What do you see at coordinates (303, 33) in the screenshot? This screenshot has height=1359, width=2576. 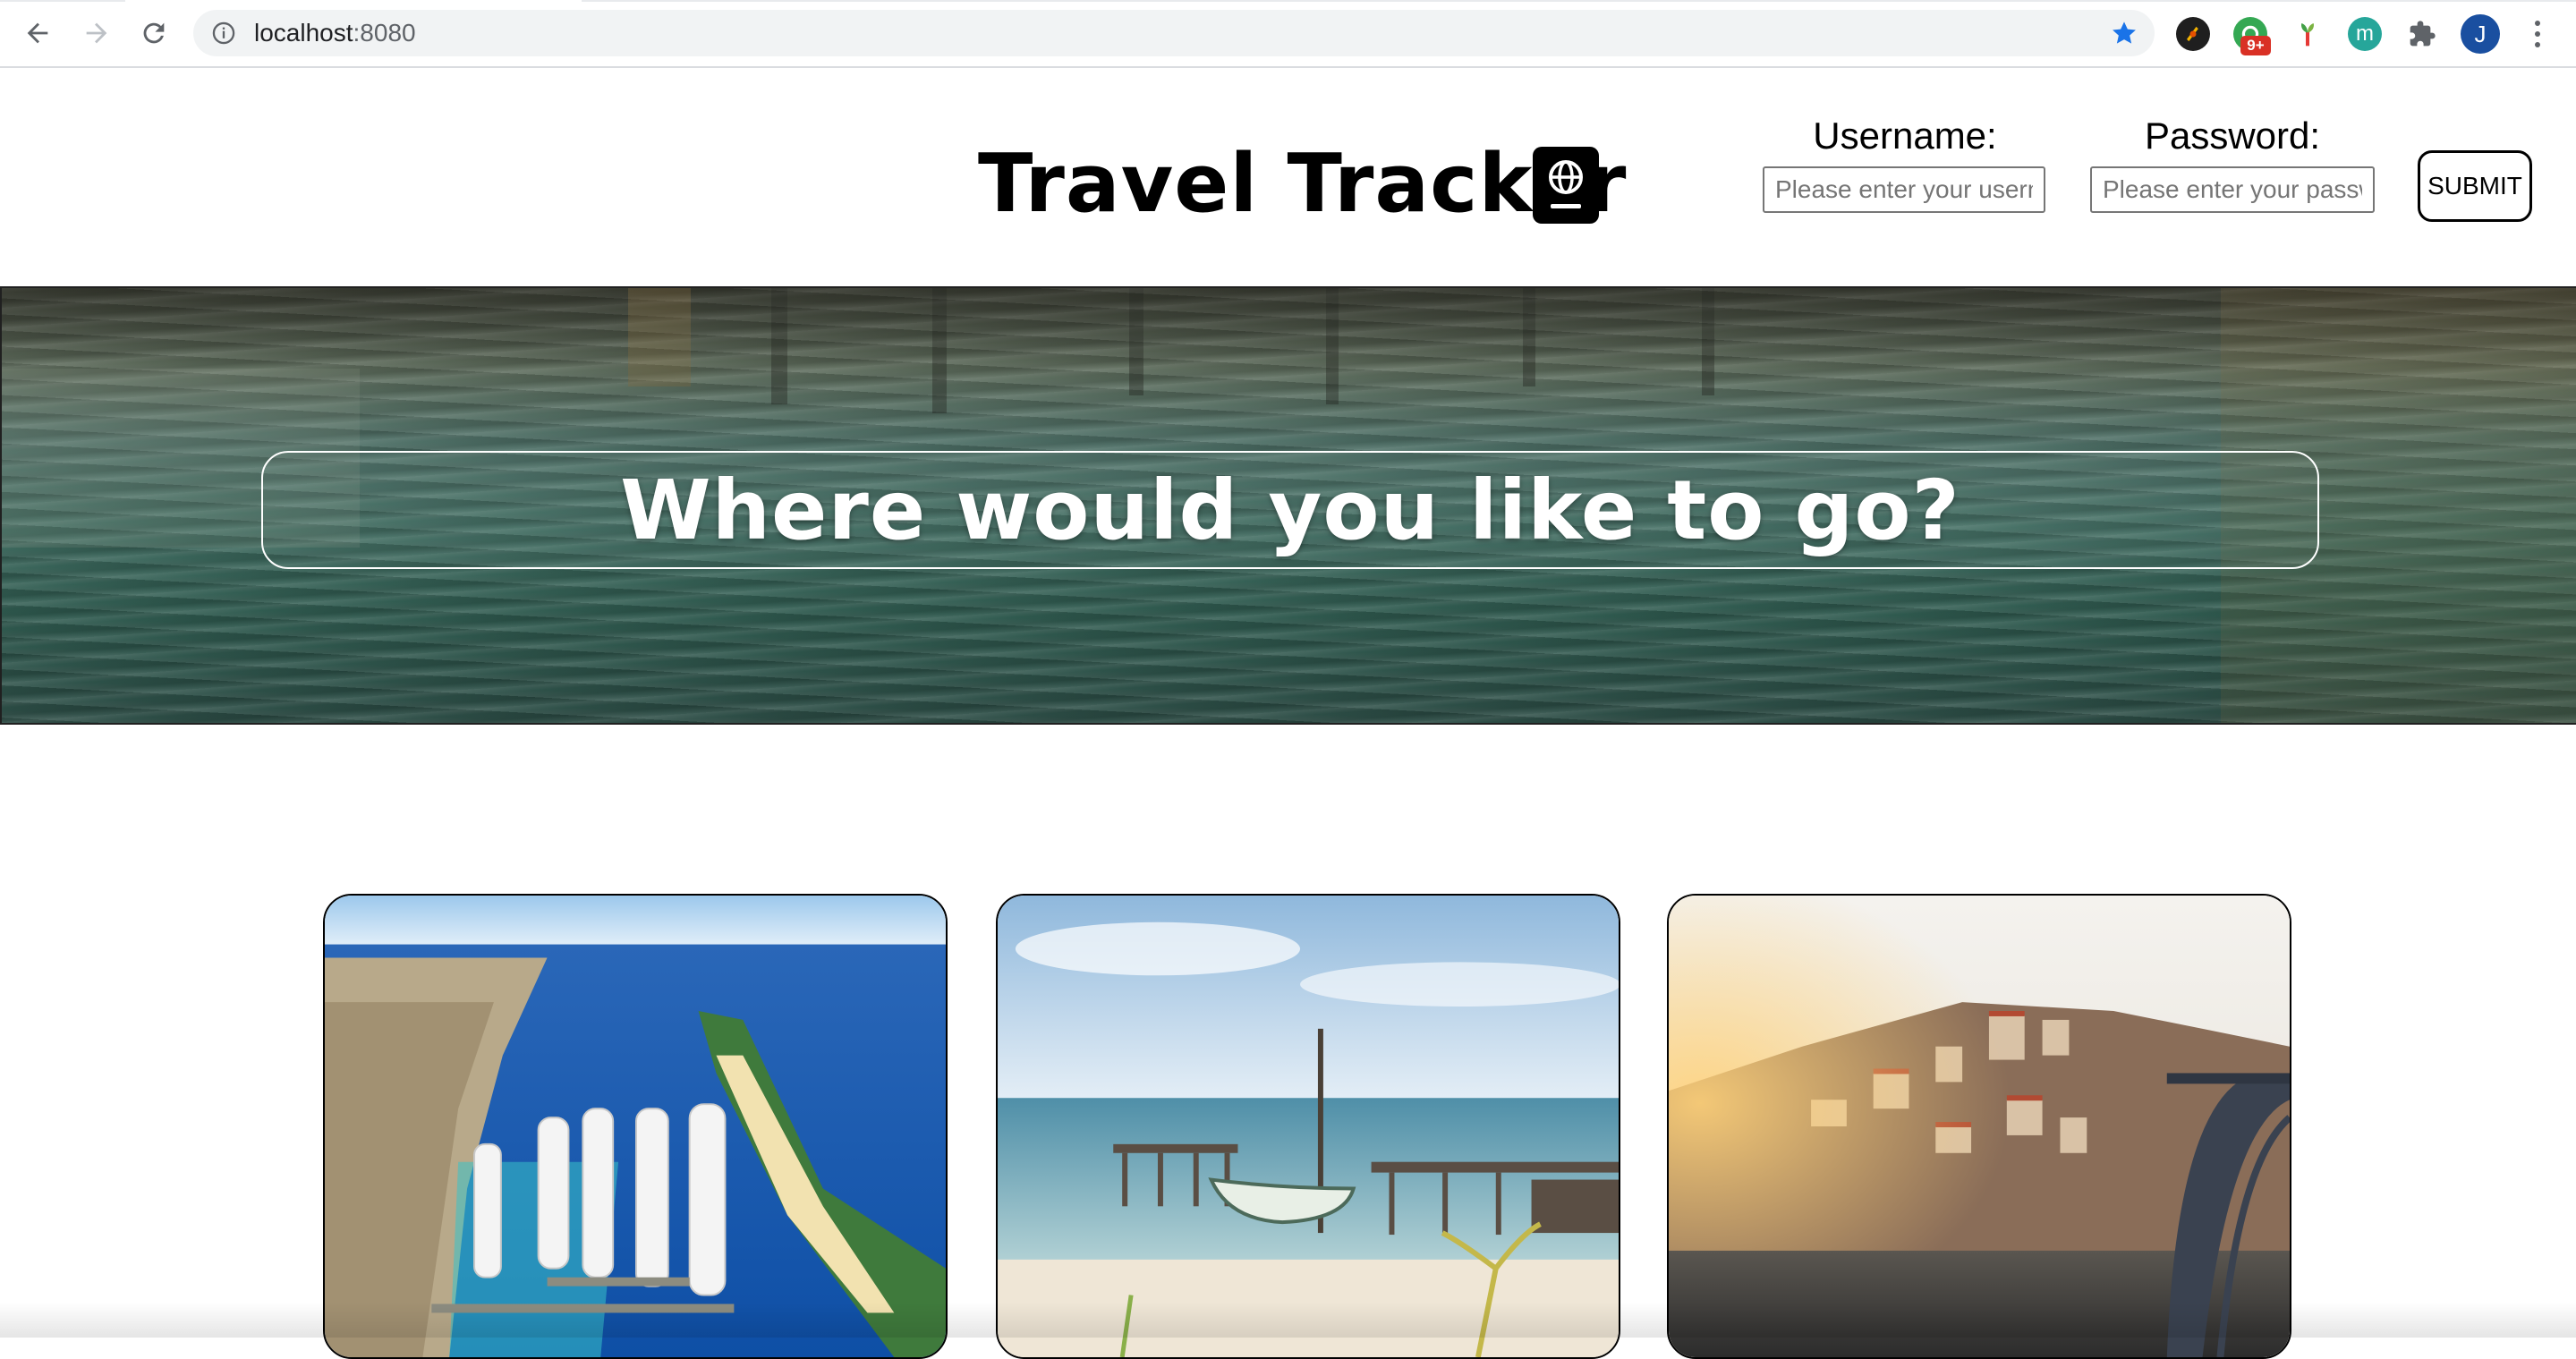 I see `url-host: localhost` at bounding box center [303, 33].